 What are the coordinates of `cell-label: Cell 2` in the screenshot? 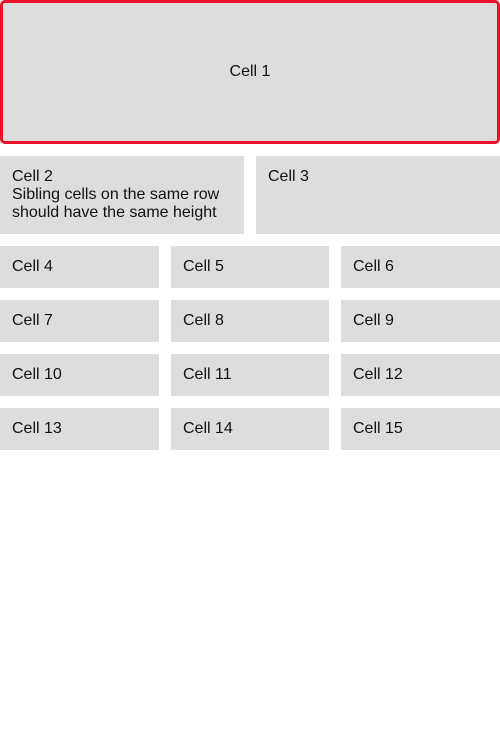 It's located at (32, 176).